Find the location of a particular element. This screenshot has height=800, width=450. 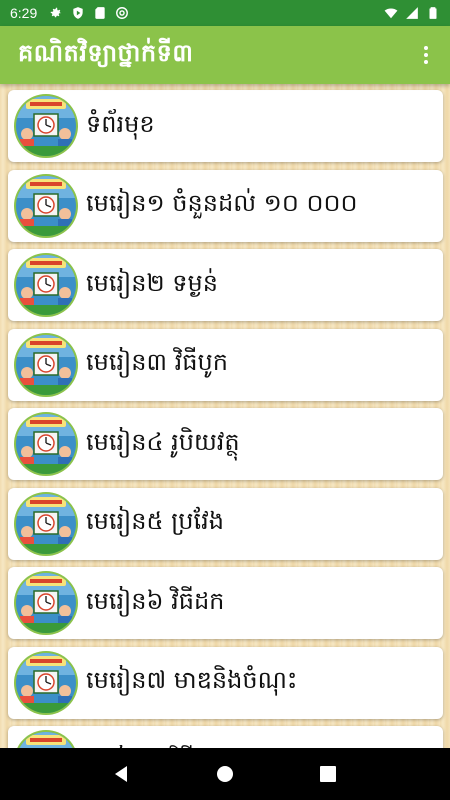

lesson-list-item: មេរៀន៣ វិធីបូក is located at coordinates (225, 364).